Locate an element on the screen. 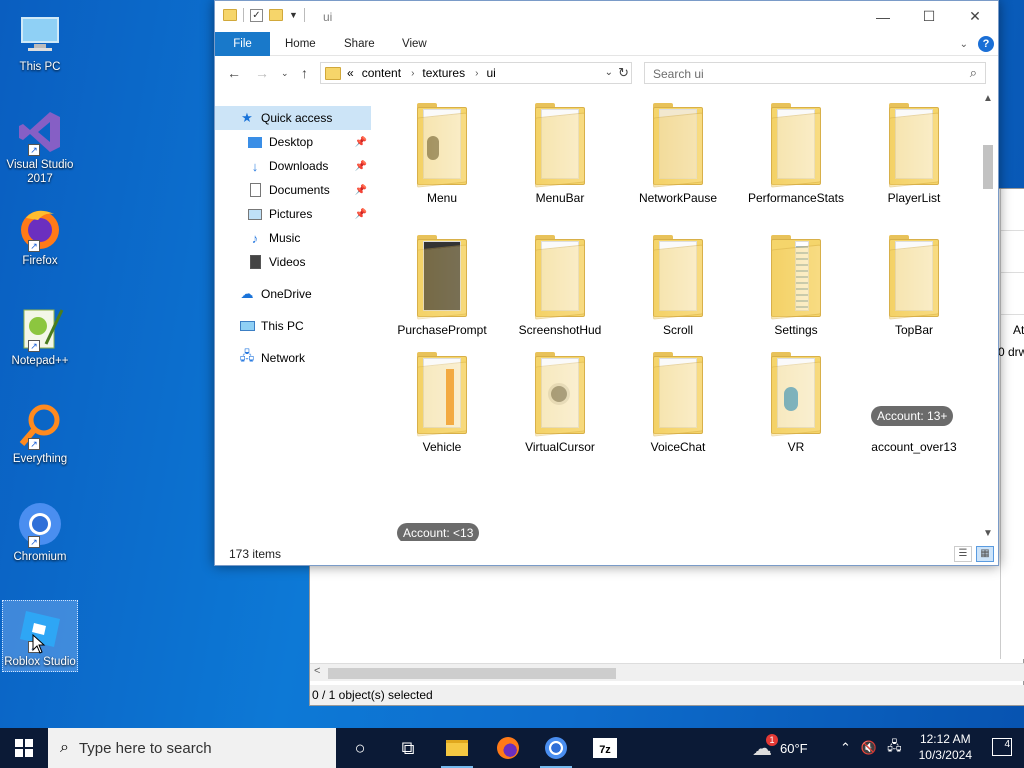  close-button: ✕ is located at coordinates (975, 16).